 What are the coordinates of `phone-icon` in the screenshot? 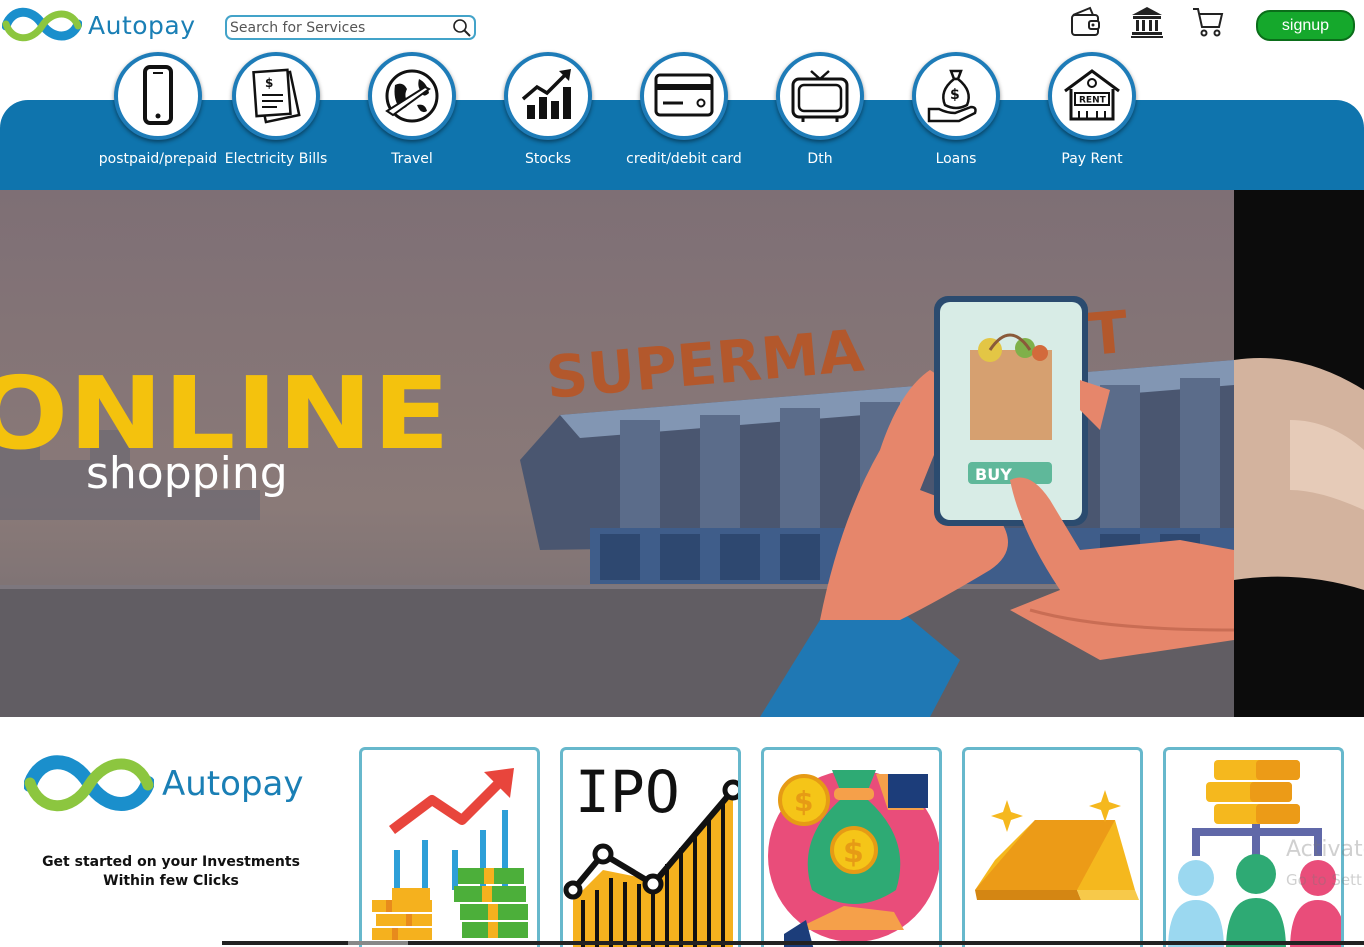 It's located at (158, 95).